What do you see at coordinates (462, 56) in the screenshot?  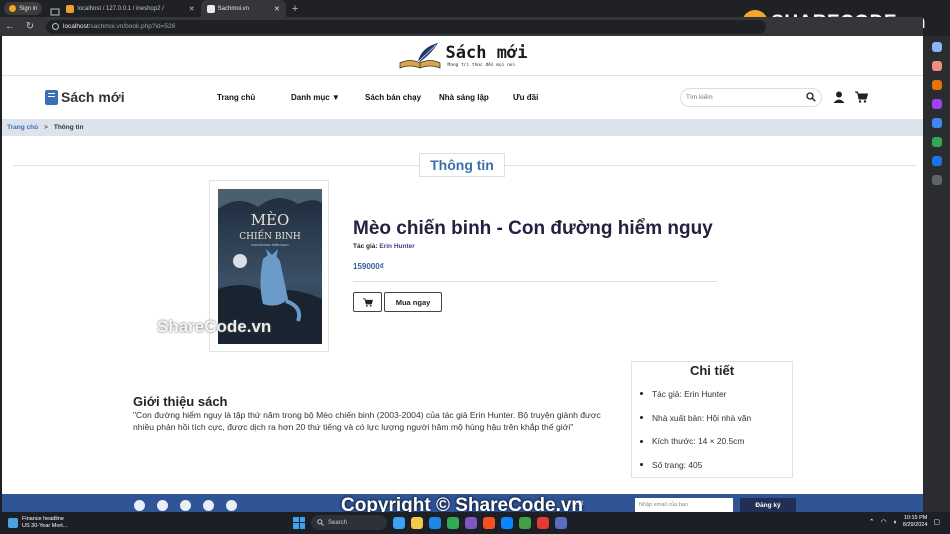 I see `site-banner: Sách mới Mang tri thức đến mọi nơi` at bounding box center [462, 56].